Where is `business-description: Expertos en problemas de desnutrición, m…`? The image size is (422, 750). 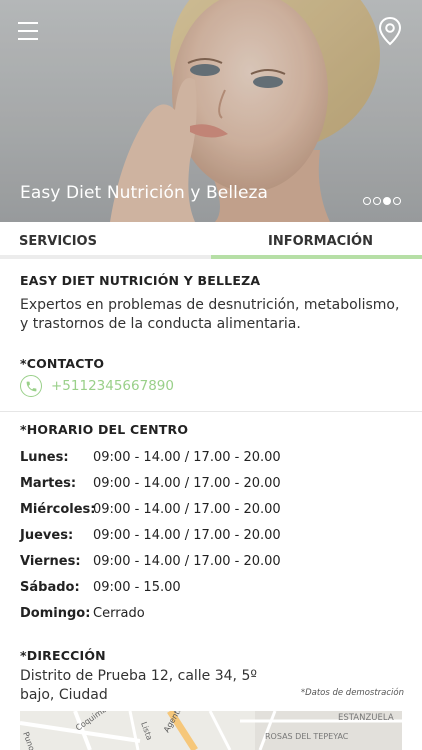 business-description: Expertos en problemas de desnutrición, m… is located at coordinates (210, 314).